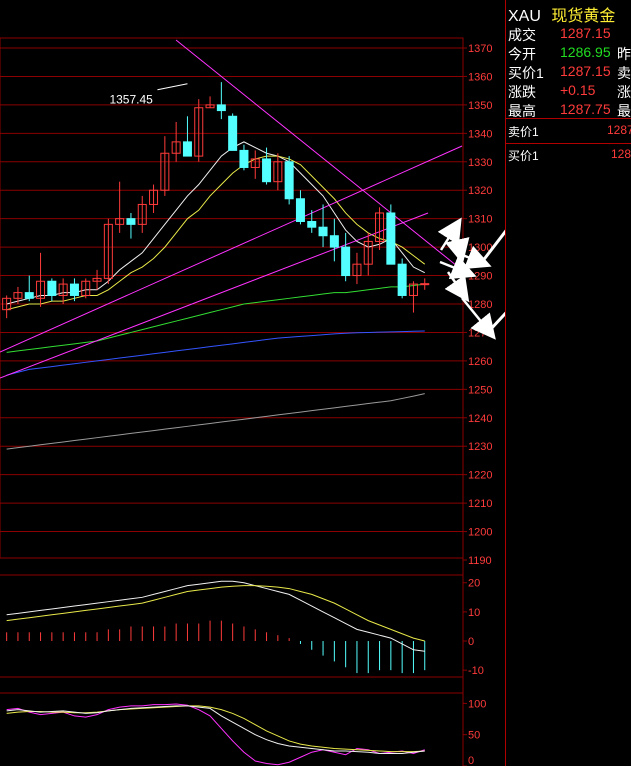 The image size is (631, 766). Describe the element at coordinates (215, 729) in the screenshot. I see `osc-k-line` at that location.